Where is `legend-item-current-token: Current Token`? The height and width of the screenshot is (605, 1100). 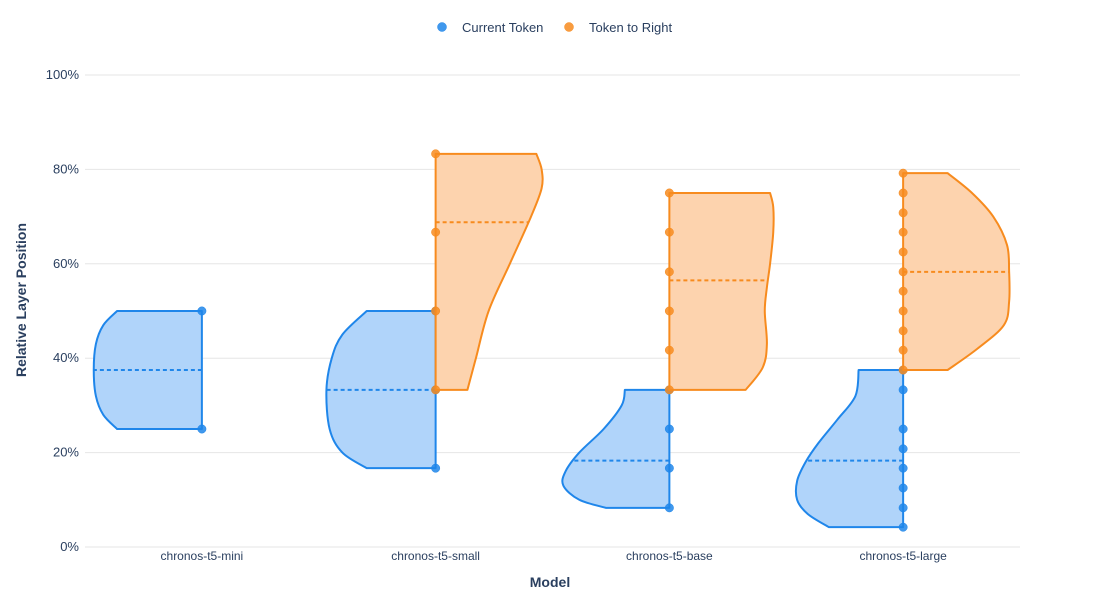 legend-item-current-token: Current Token is located at coordinates (490, 27).